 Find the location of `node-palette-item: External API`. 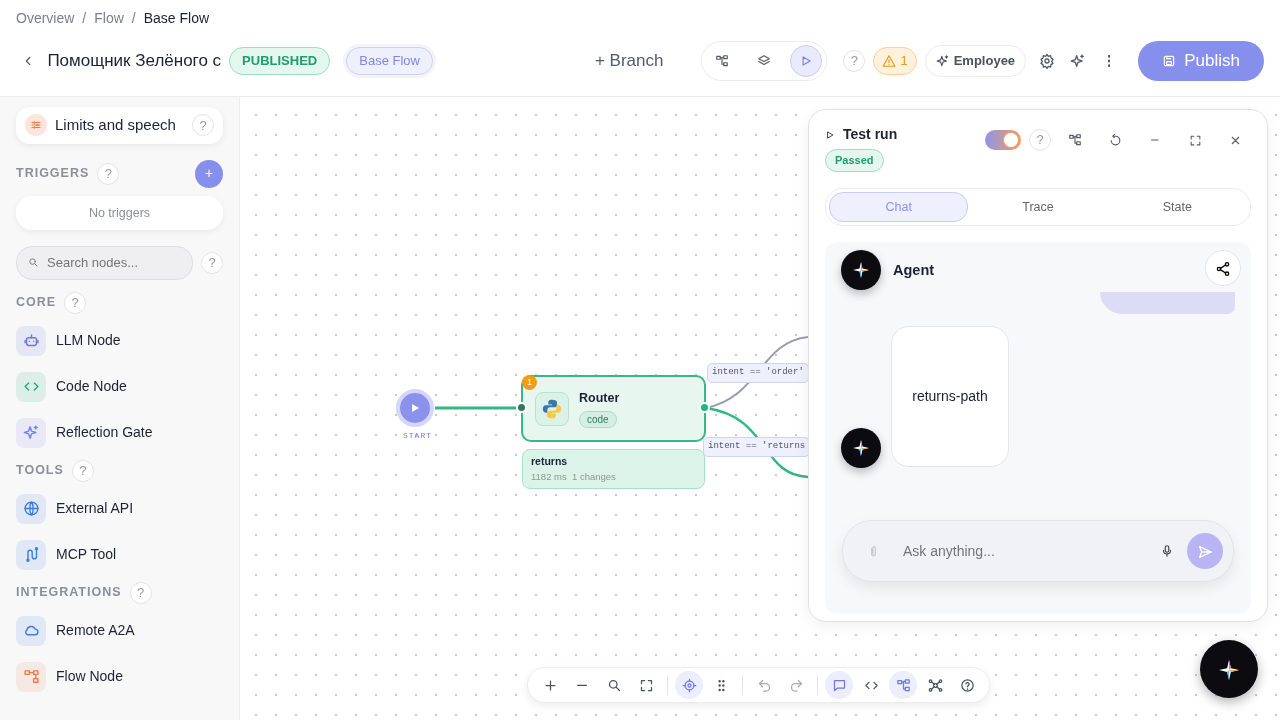

node-palette-item: External API is located at coordinates (119, 508).